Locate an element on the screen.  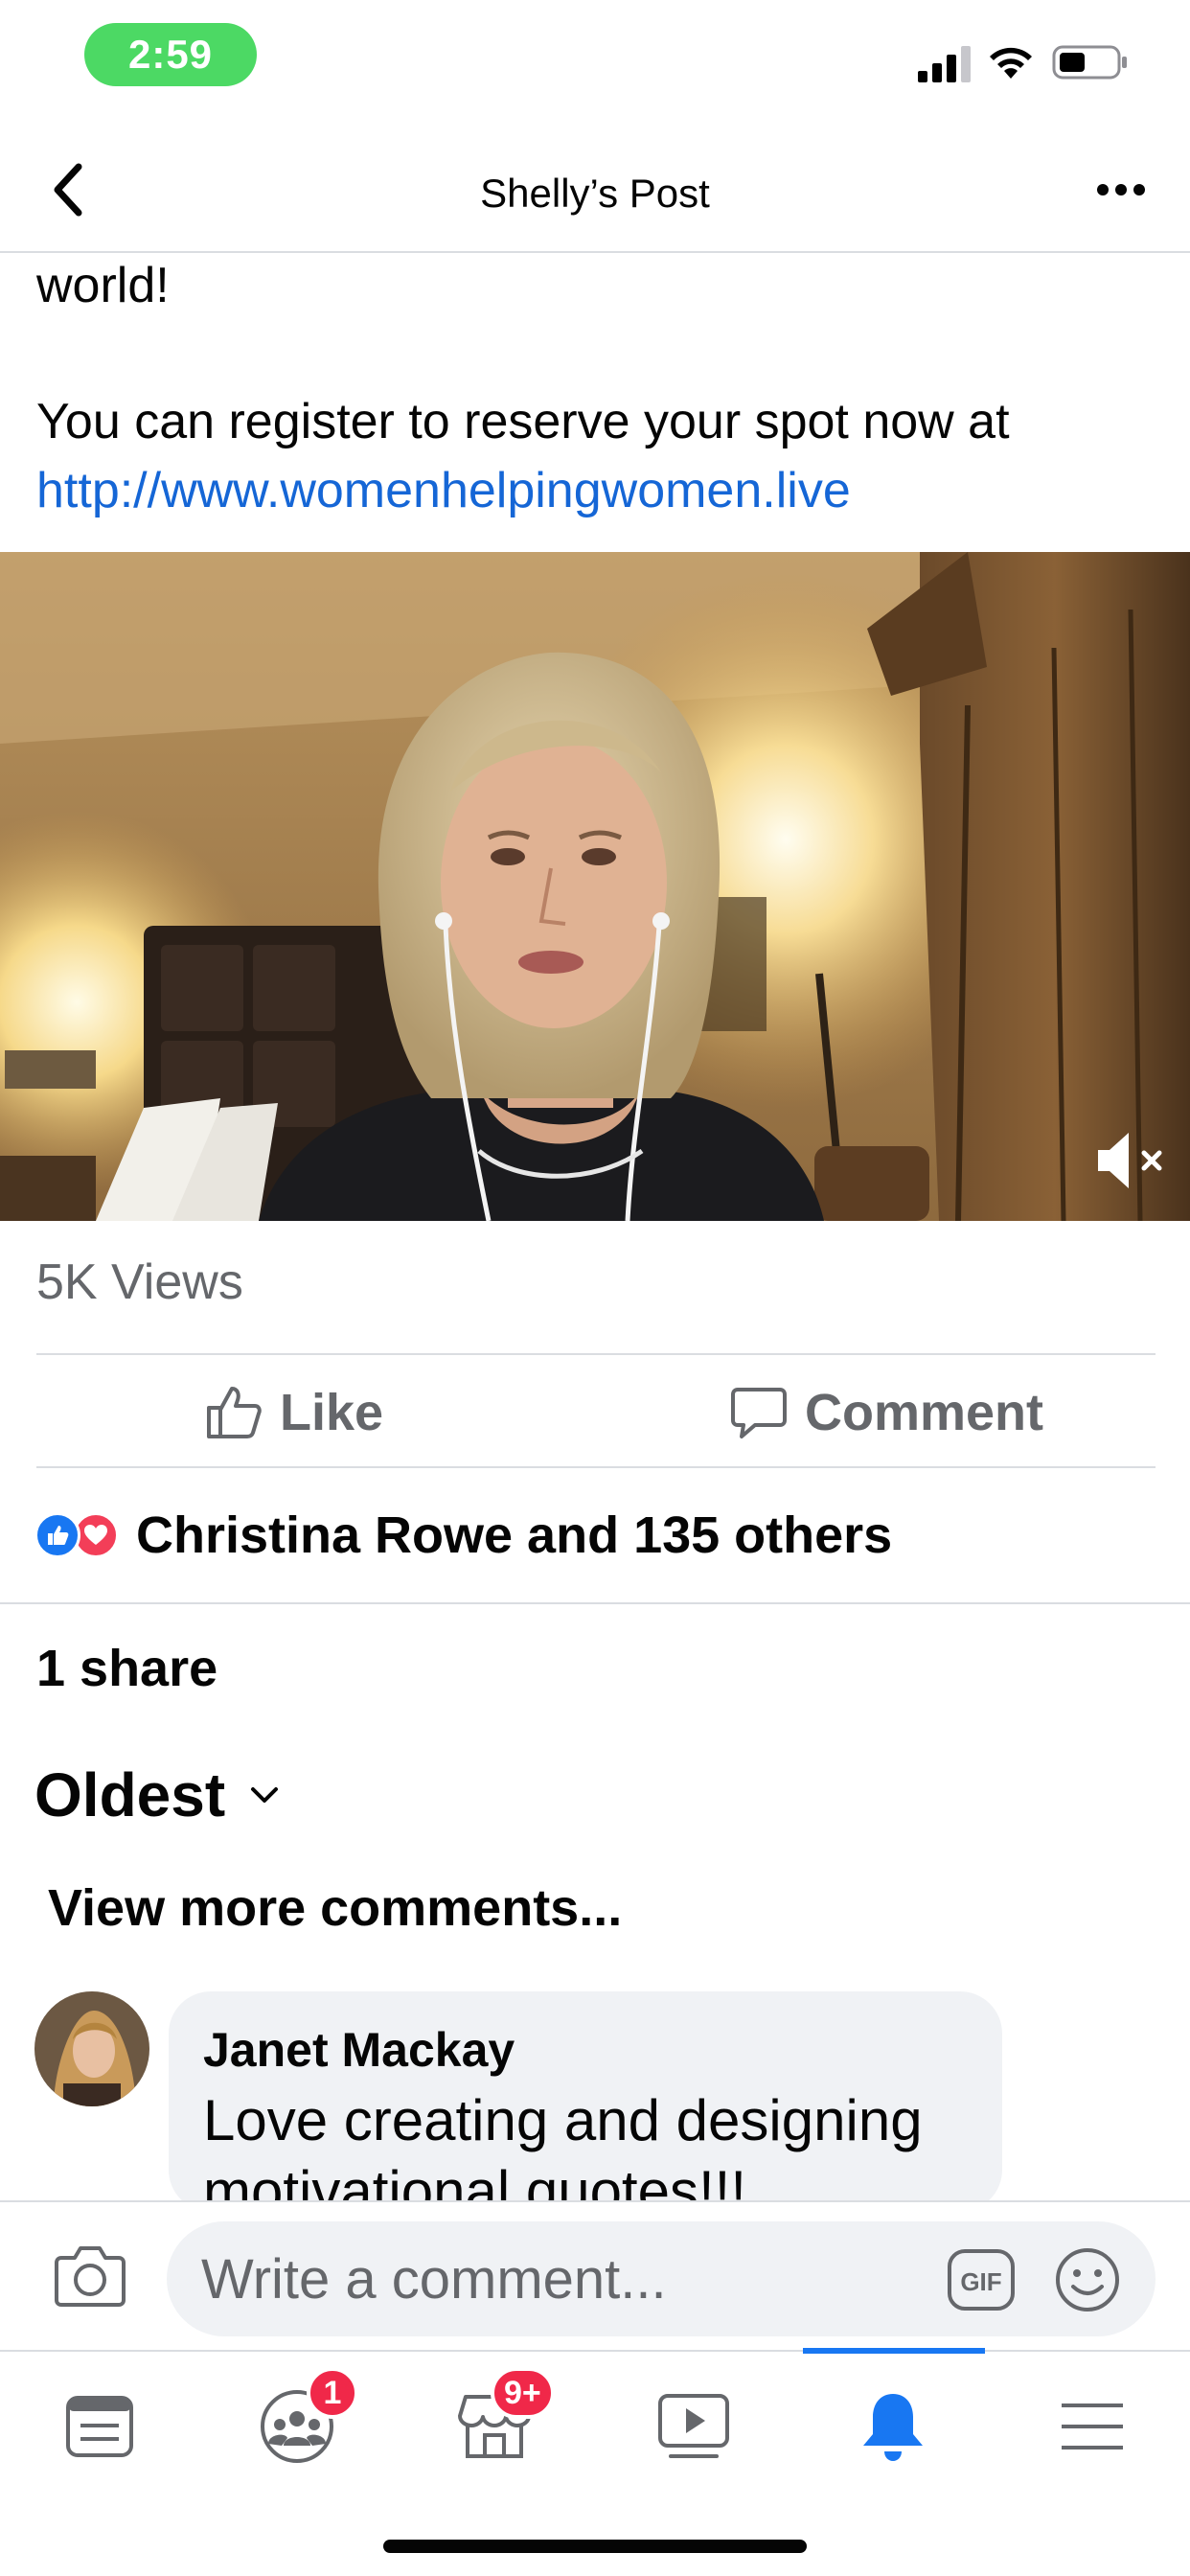
chevron-down-icon is located at coordinates (265, 1795).